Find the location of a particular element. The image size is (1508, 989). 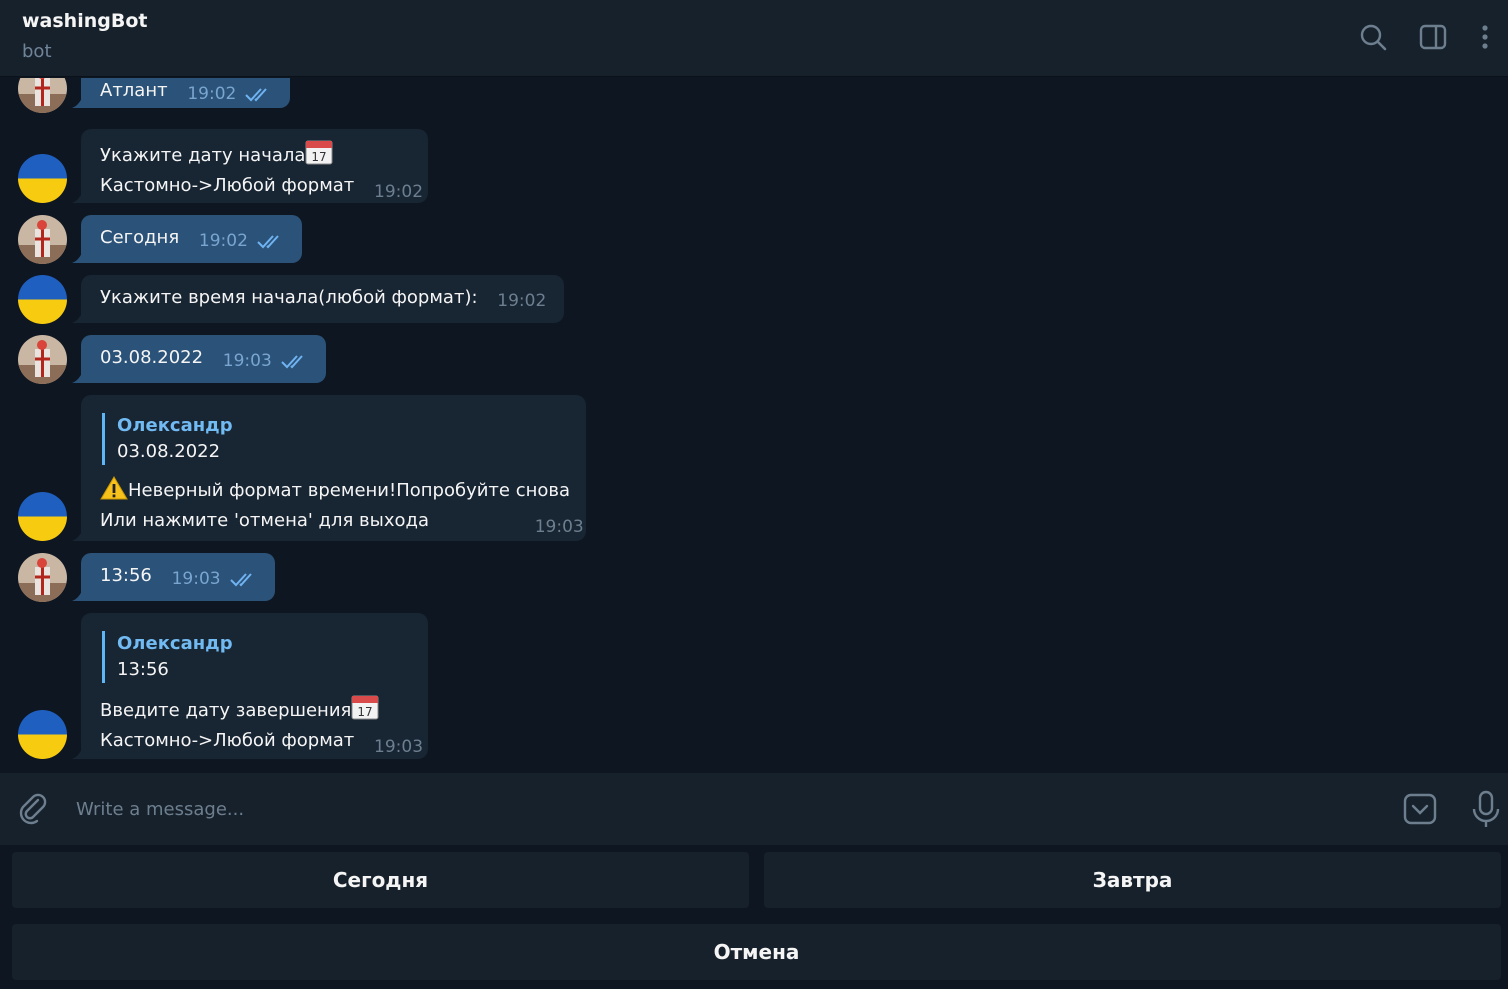

message-text: Атлант is located at coordinates (134, 90).